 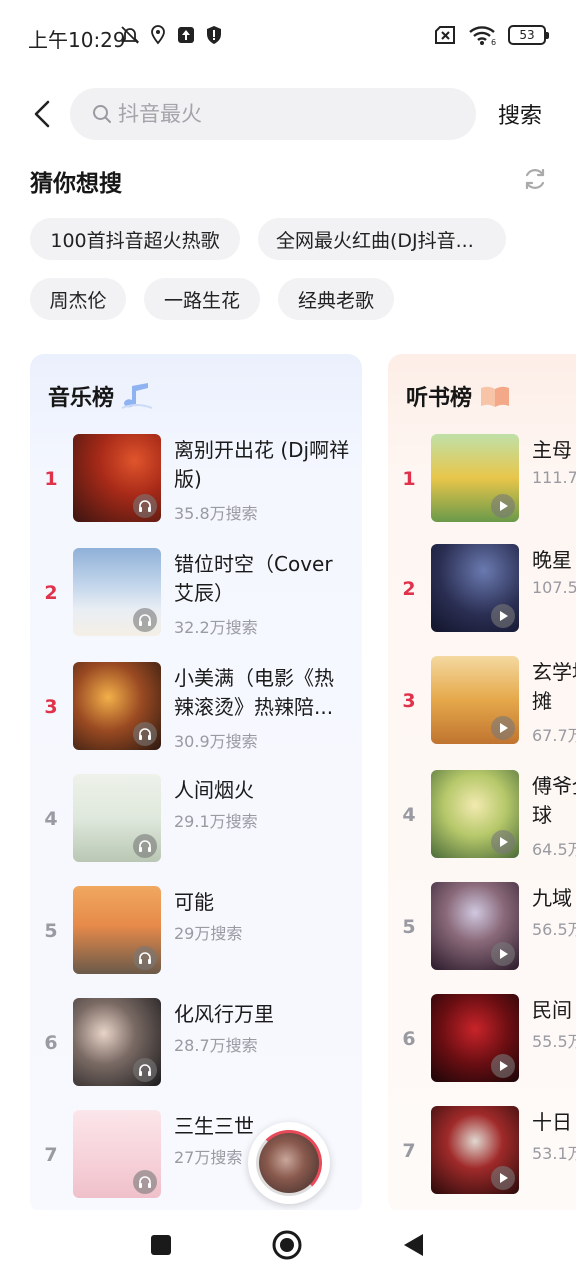 I want to click on rank-number: 2, so click(x=409, y=589).